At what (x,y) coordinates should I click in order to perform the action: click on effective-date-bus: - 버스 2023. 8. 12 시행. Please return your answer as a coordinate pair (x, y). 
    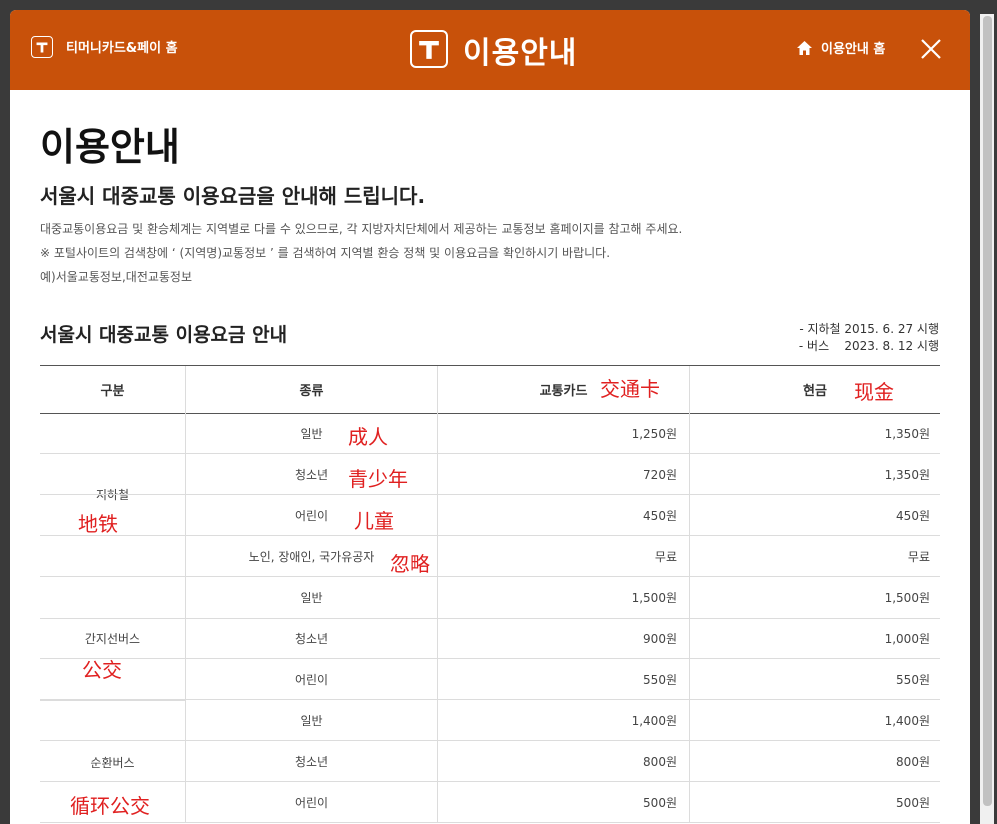
    Looking at the image, I should click on (868, 346).